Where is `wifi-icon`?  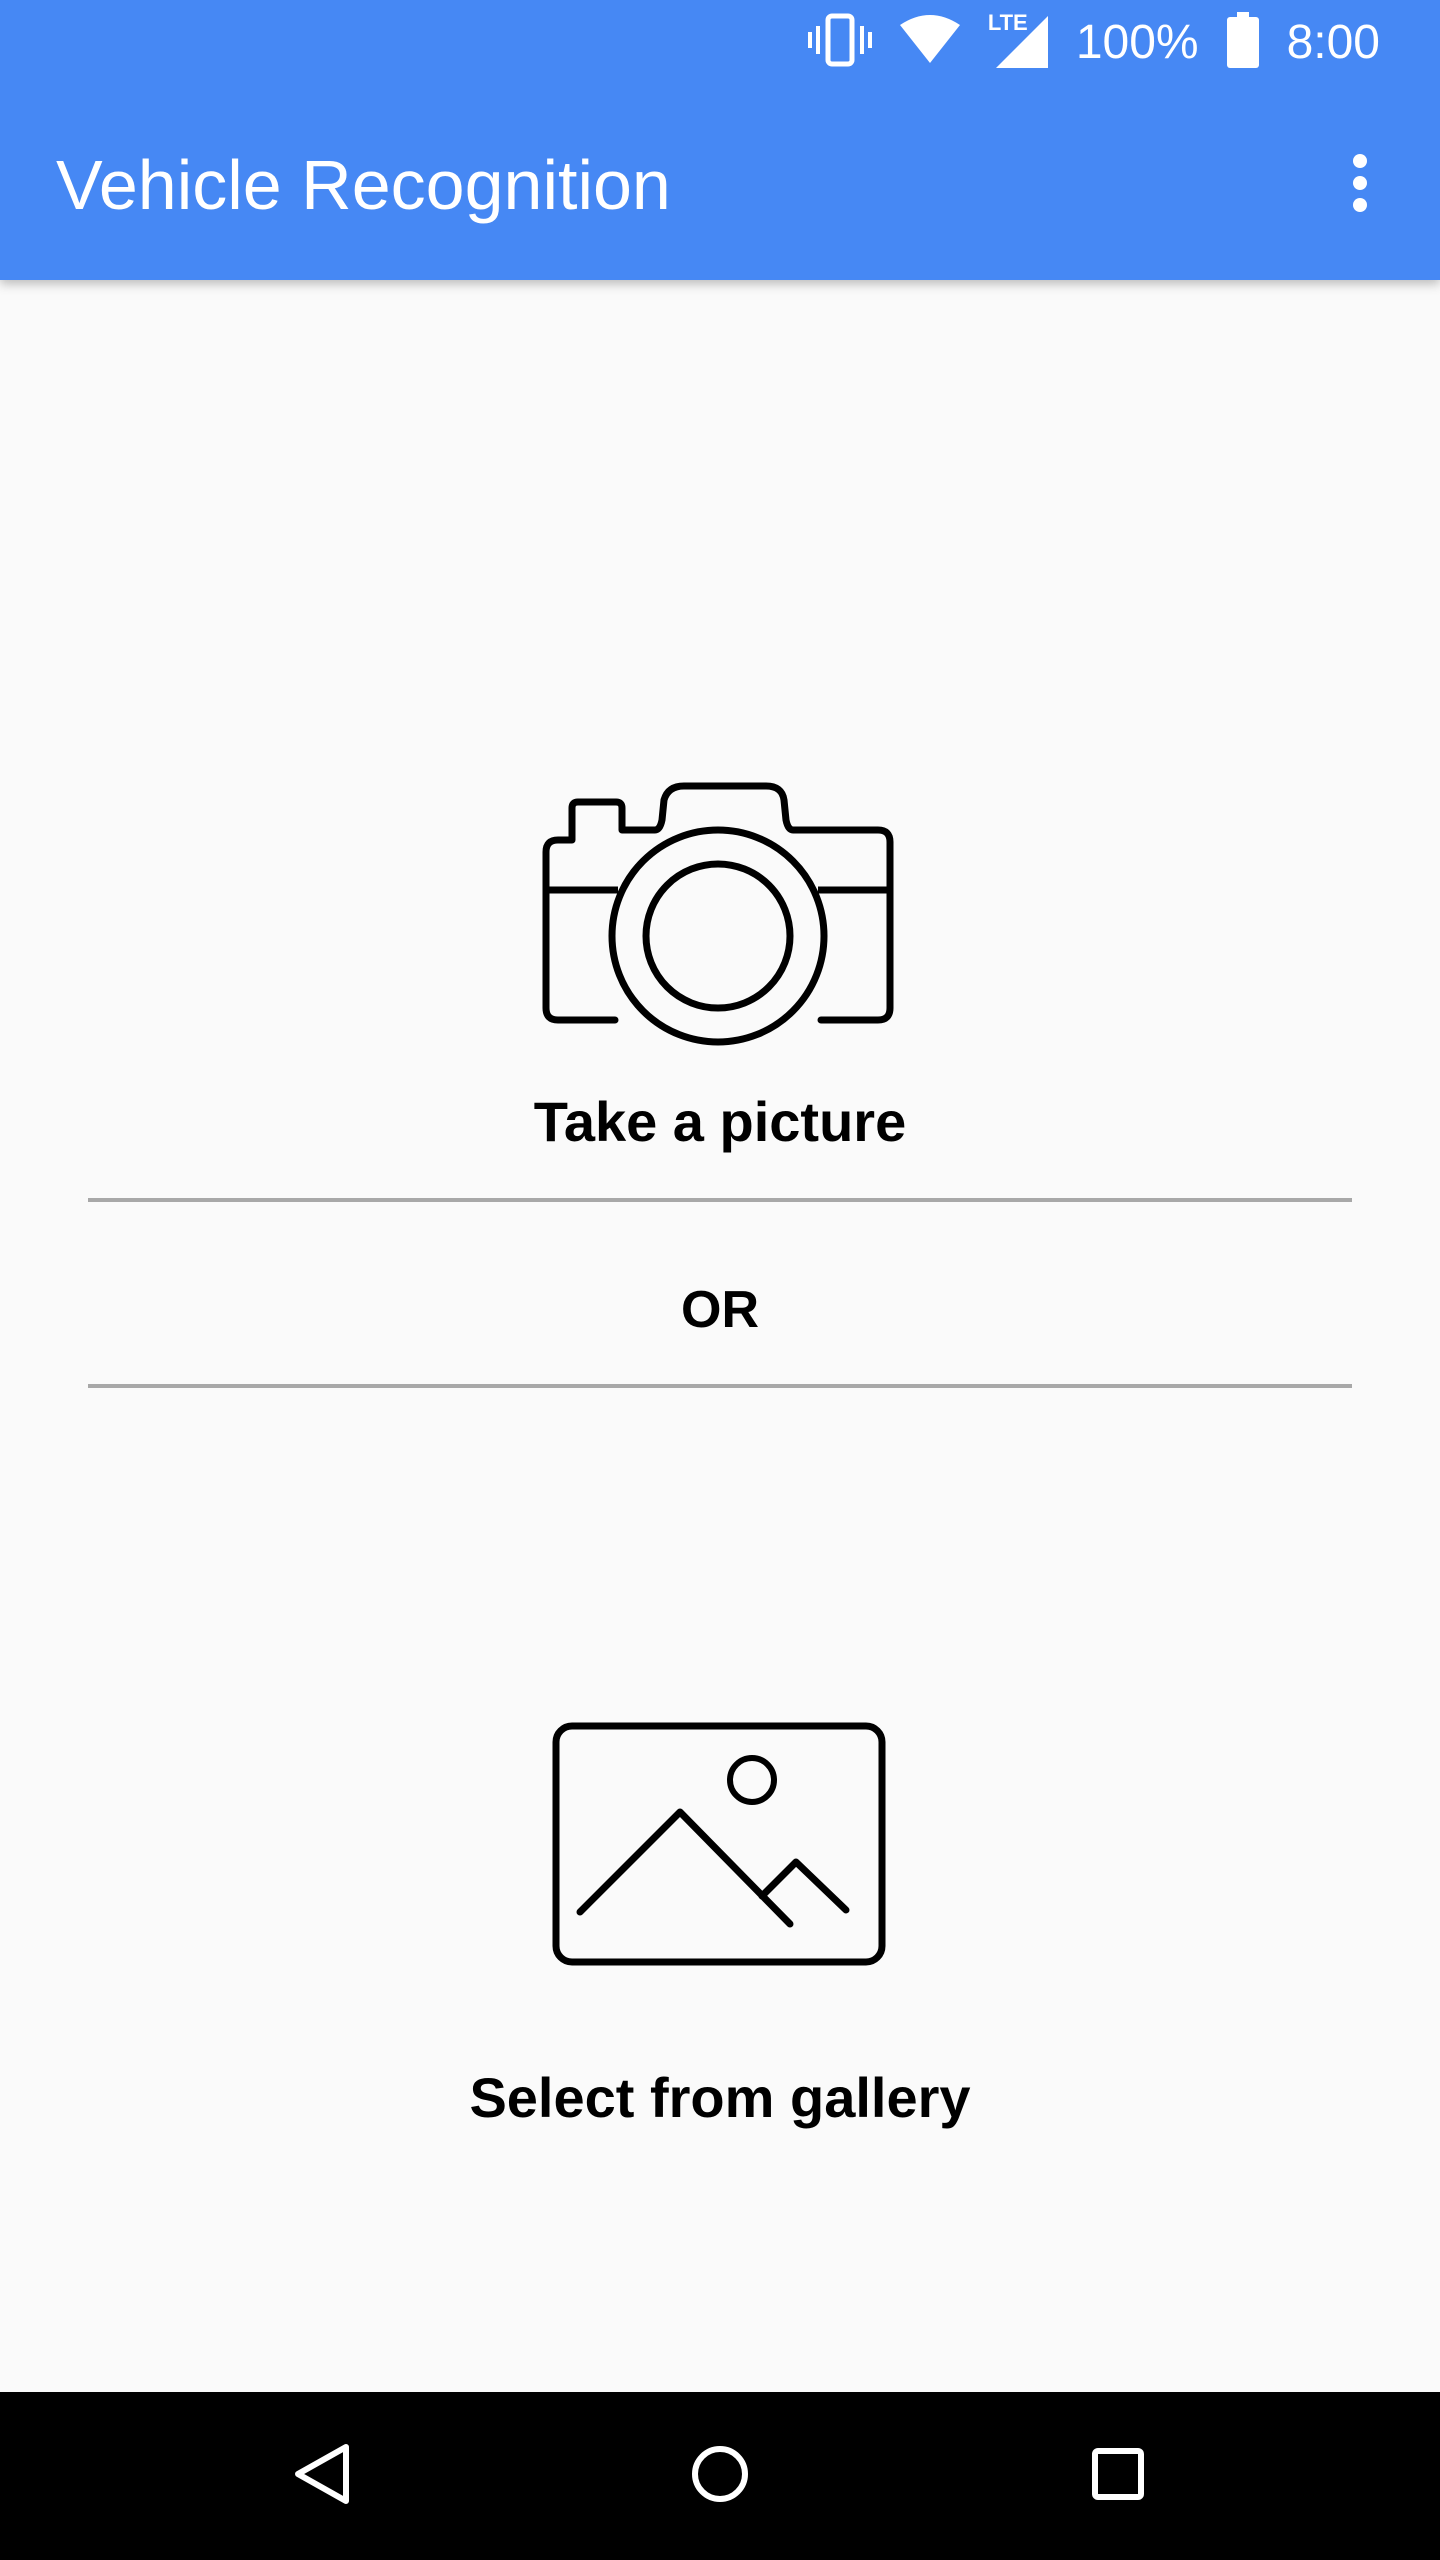 wifi-icon is located at coordinates (929, 42).